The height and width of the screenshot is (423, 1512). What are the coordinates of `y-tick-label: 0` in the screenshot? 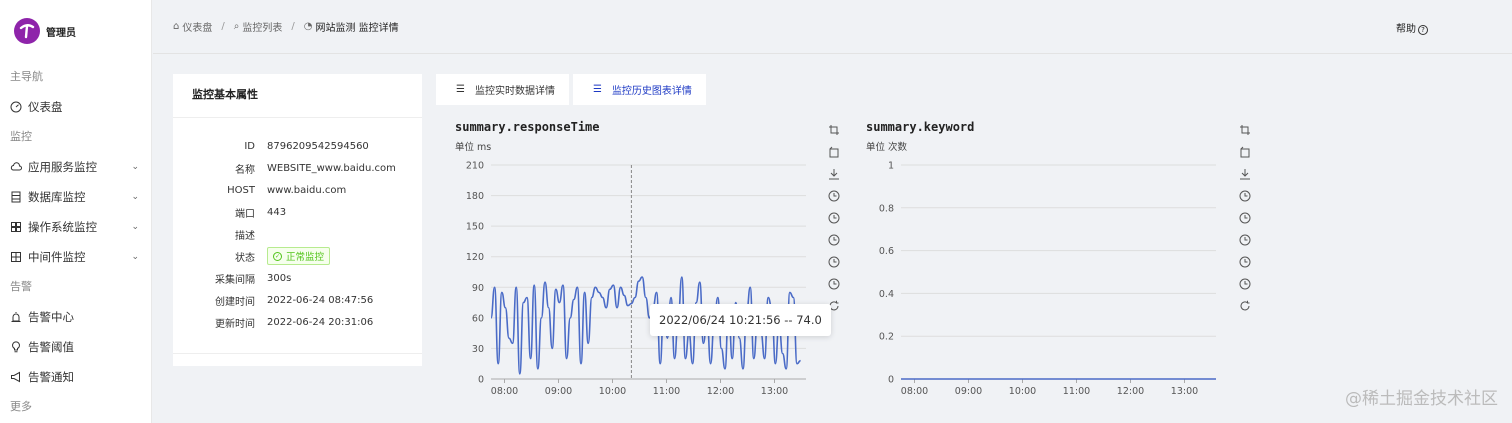 It's located at (891, 380).